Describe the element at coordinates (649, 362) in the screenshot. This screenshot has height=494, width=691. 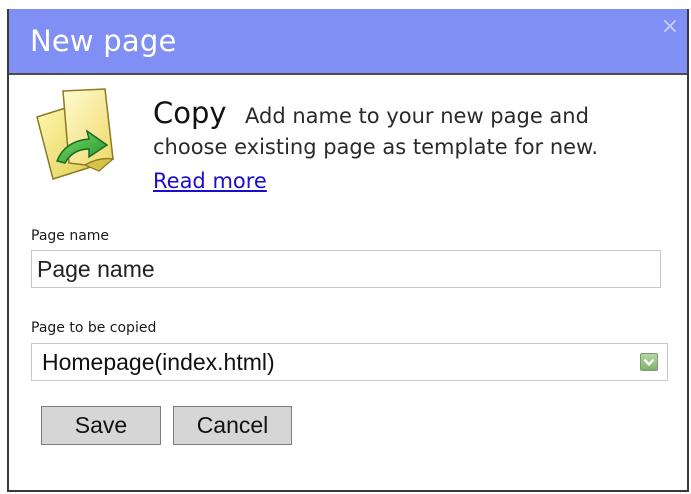
I see `chevron-down-icon` at that location.